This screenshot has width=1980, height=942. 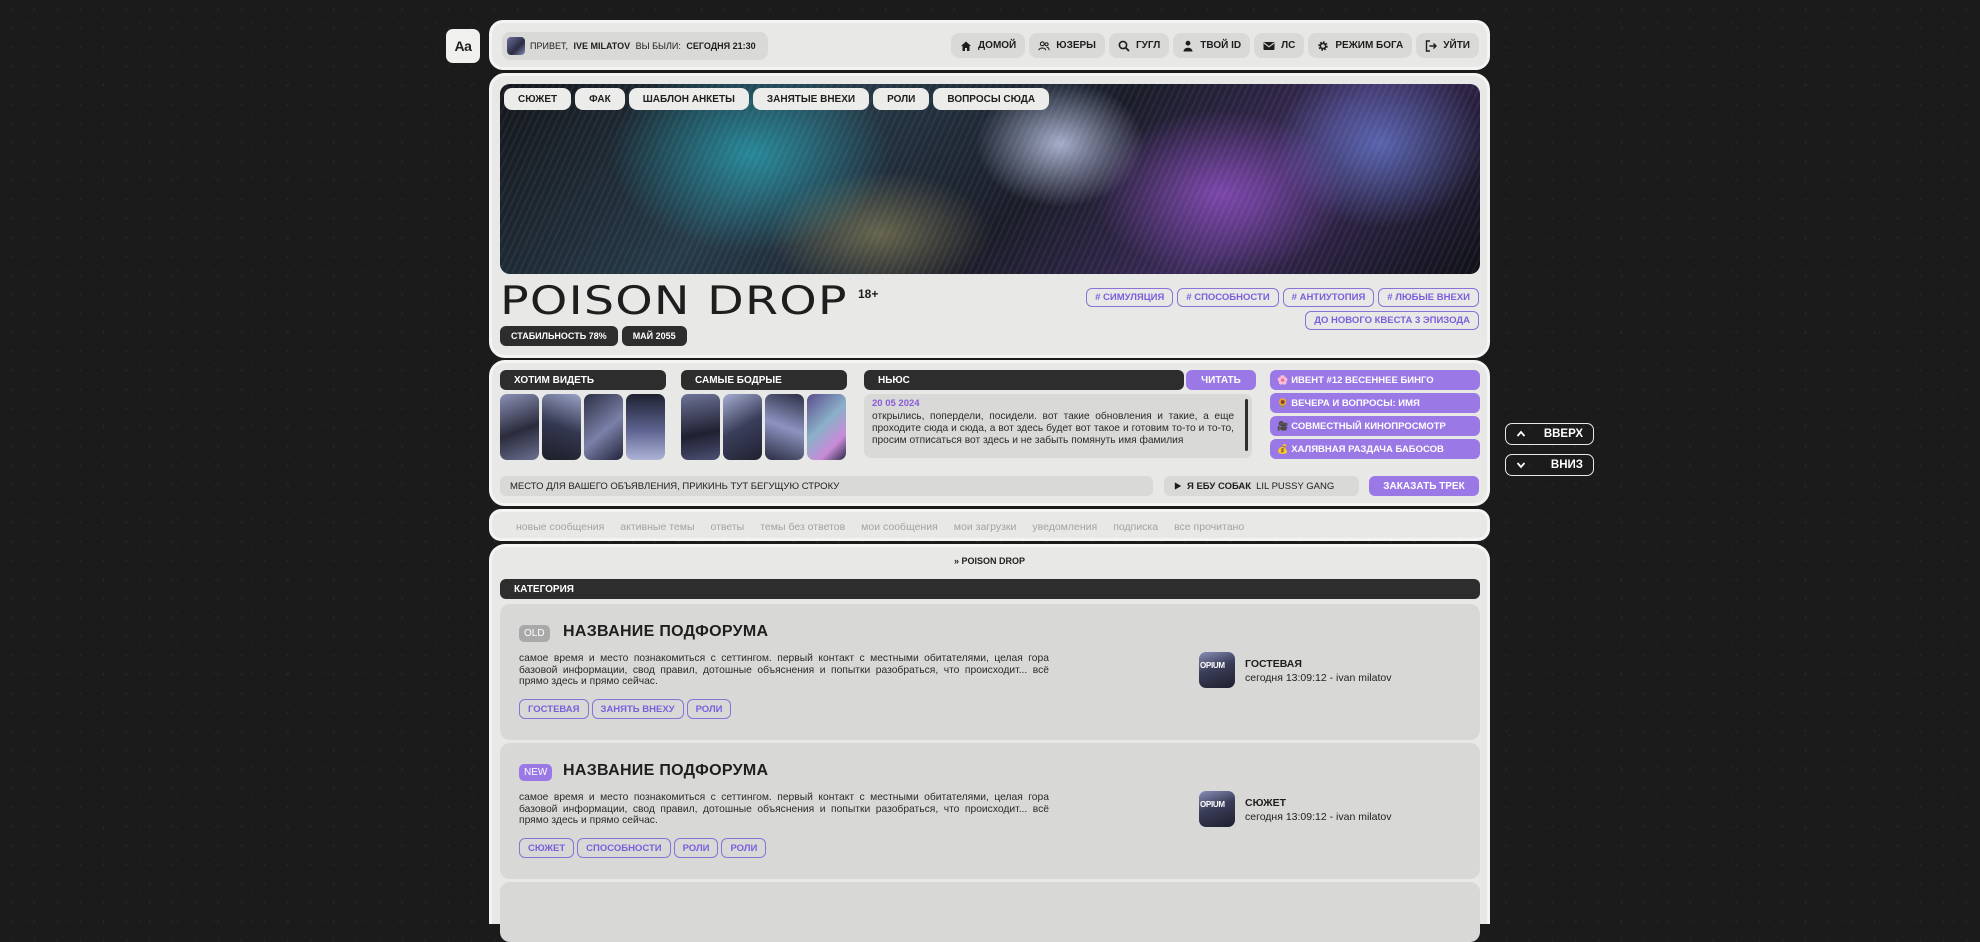 I want to click on tab-plot: СЮЖЕТ, so click(x=538, y=99).